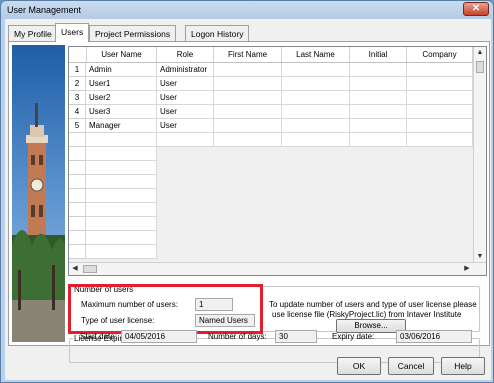 Image resolution: width=494 pixels, height=383 pixels. I want to click on column-header-initial: Initial, so click(378, 55).